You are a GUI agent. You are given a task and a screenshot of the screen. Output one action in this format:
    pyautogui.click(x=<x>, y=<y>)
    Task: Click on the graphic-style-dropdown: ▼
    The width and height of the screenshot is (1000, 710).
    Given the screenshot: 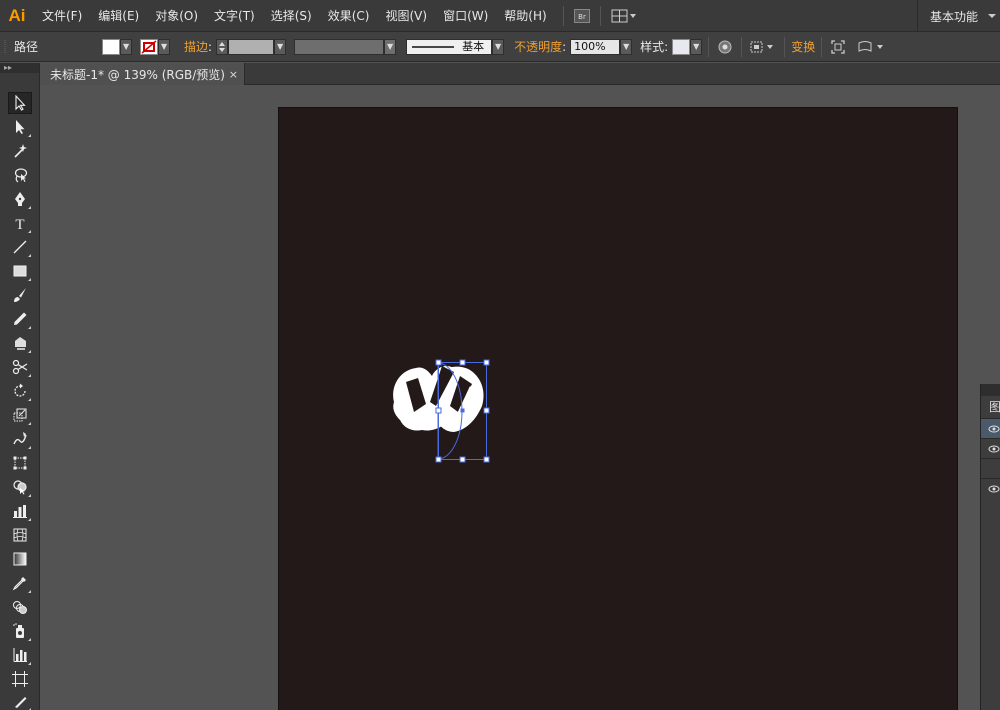 What is the action you would take?
    pyautogui.click(x=696, y=46)
    